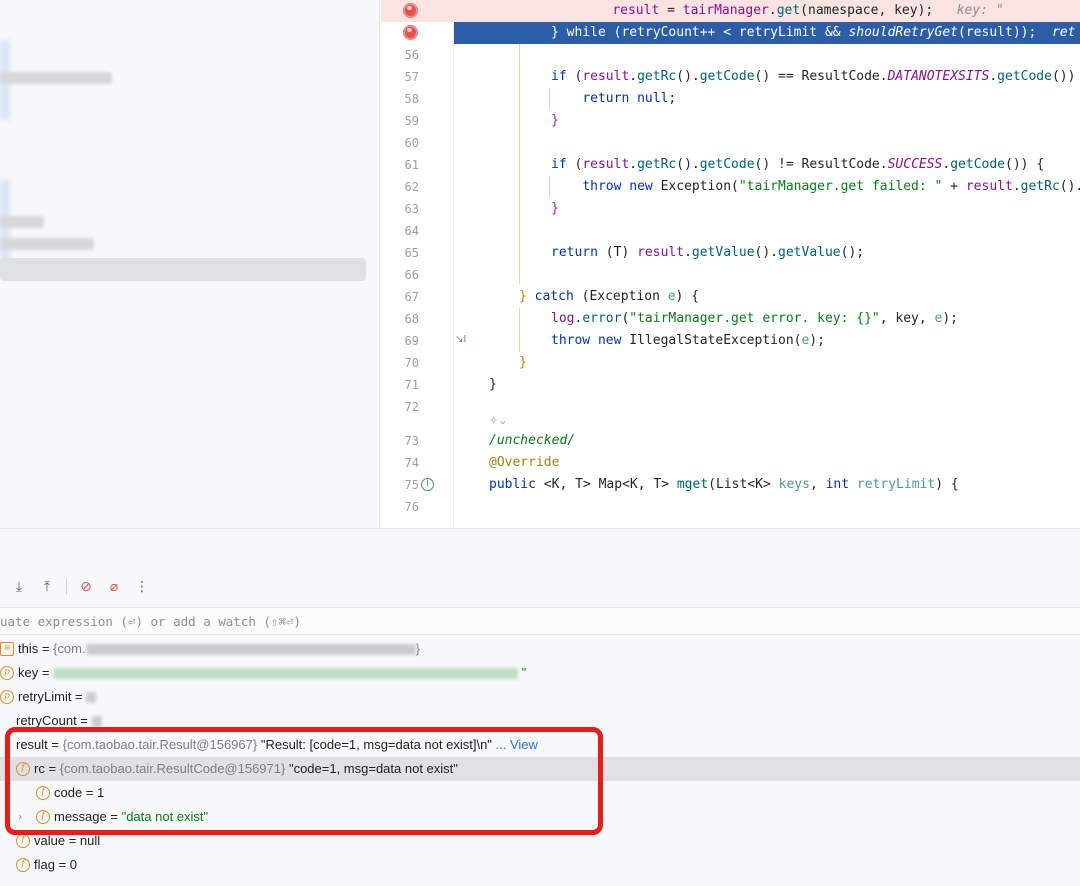 This screenshot has height=886, width=1080. Describe the element at coordinates (524, 462) in the screenshot. I see `code-text: @Override` at that location.